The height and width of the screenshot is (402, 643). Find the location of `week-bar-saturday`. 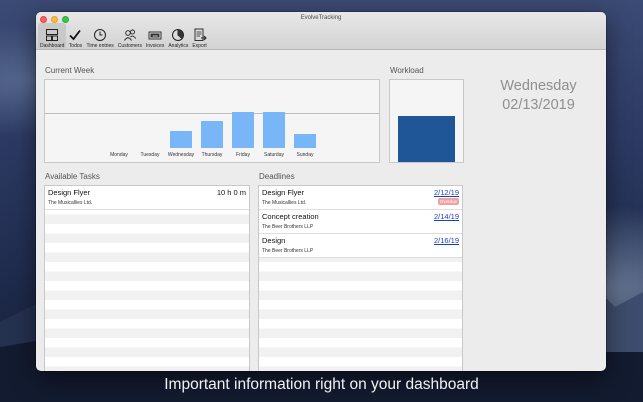

week-bar-saturday is located at coordinates (274, 130).